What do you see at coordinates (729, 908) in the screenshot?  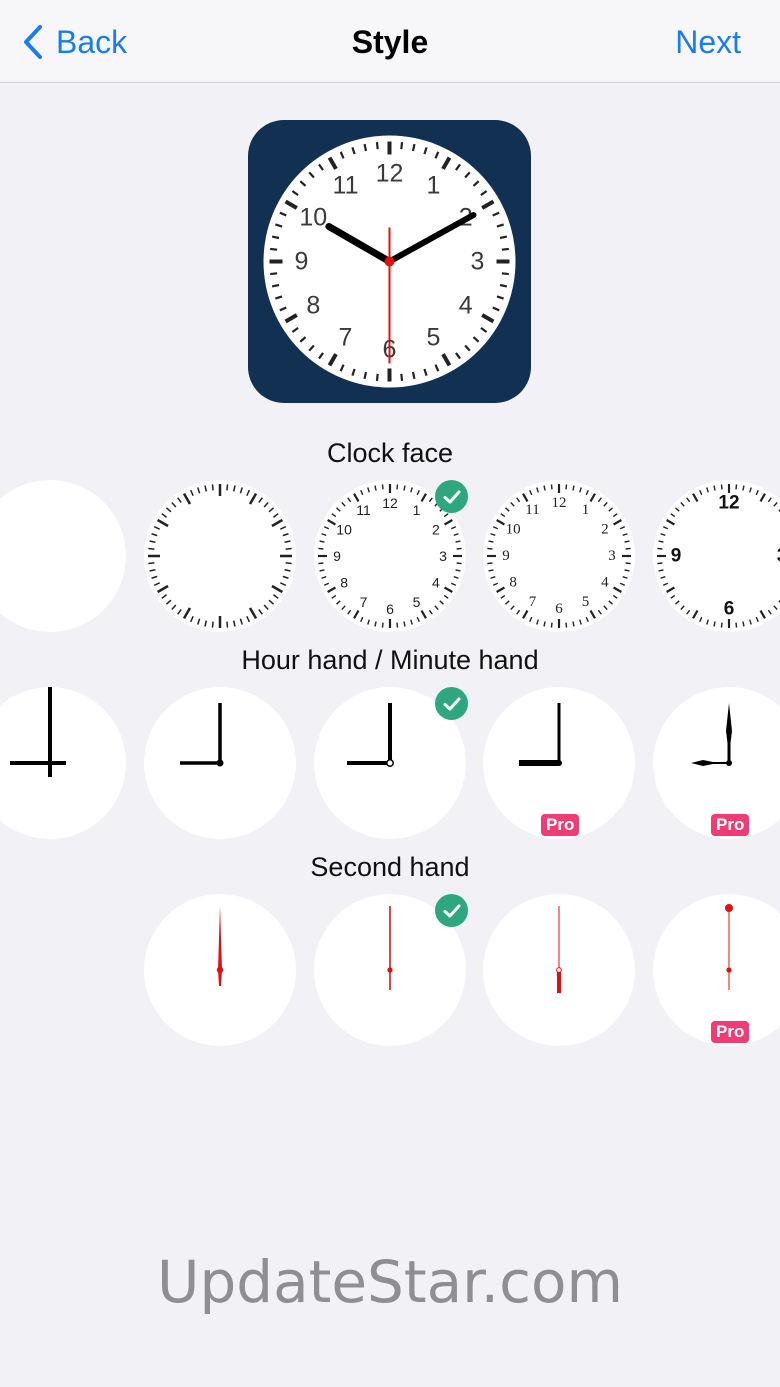 I see `second-hand-tip` at bounding box center [729, 908].